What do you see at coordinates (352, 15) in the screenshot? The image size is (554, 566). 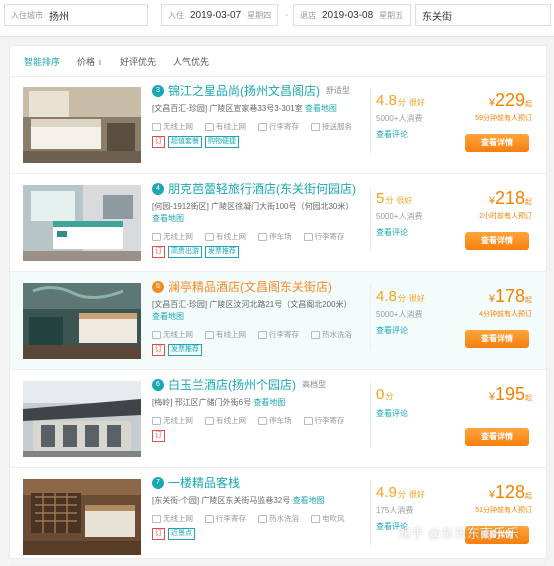 I see `checkout-field: 退店 2019-03-08 星期五` at bounding box center [352, 15].